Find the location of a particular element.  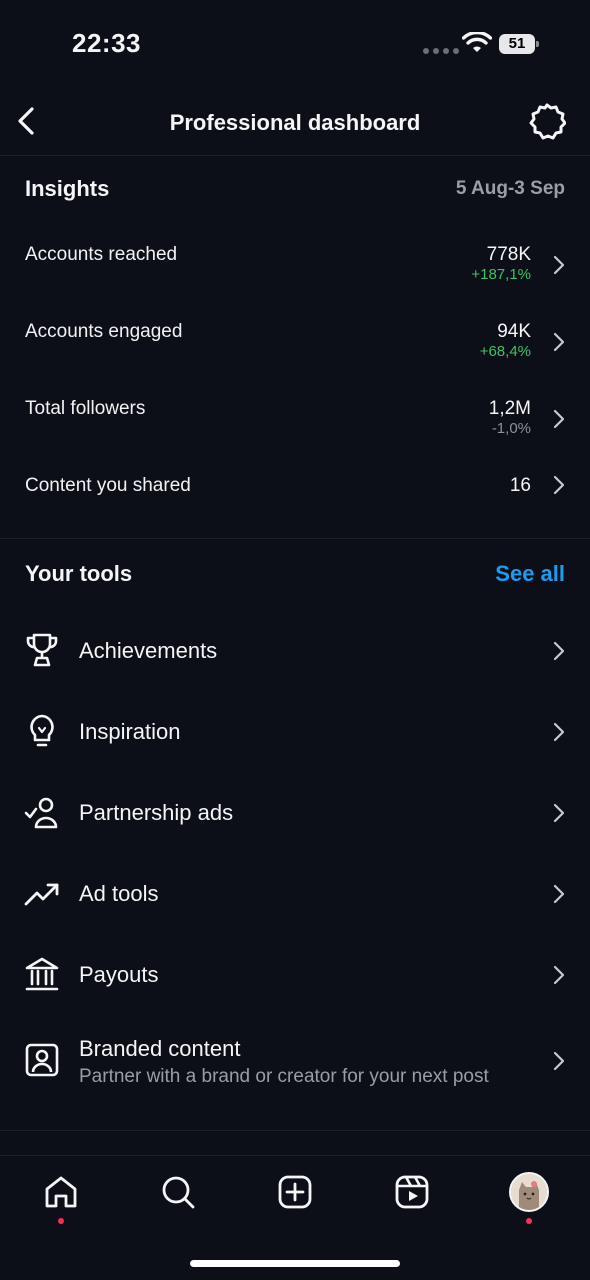

metric-accounts-engaged: Accounts engaged 94K +68,4% is located at coordinates (295, 351).